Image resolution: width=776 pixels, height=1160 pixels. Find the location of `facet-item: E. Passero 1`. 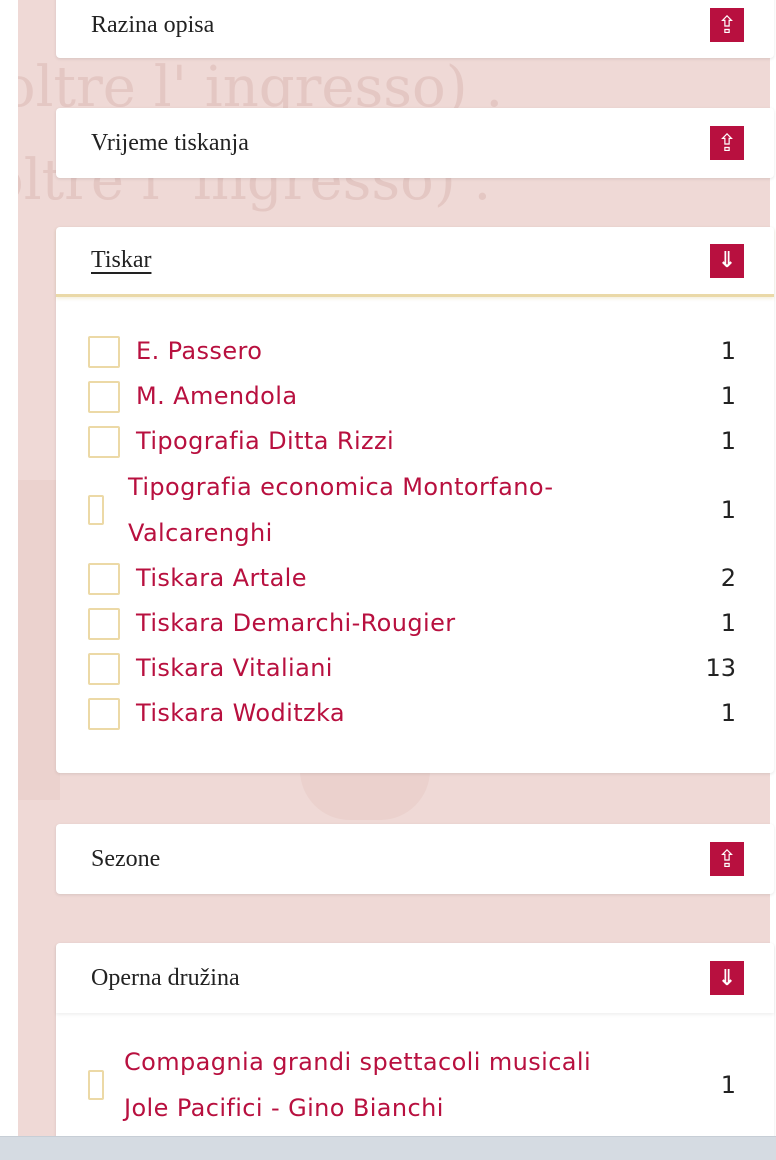

facet-item: E. Passero 1 is located at coordinates (412, 351).